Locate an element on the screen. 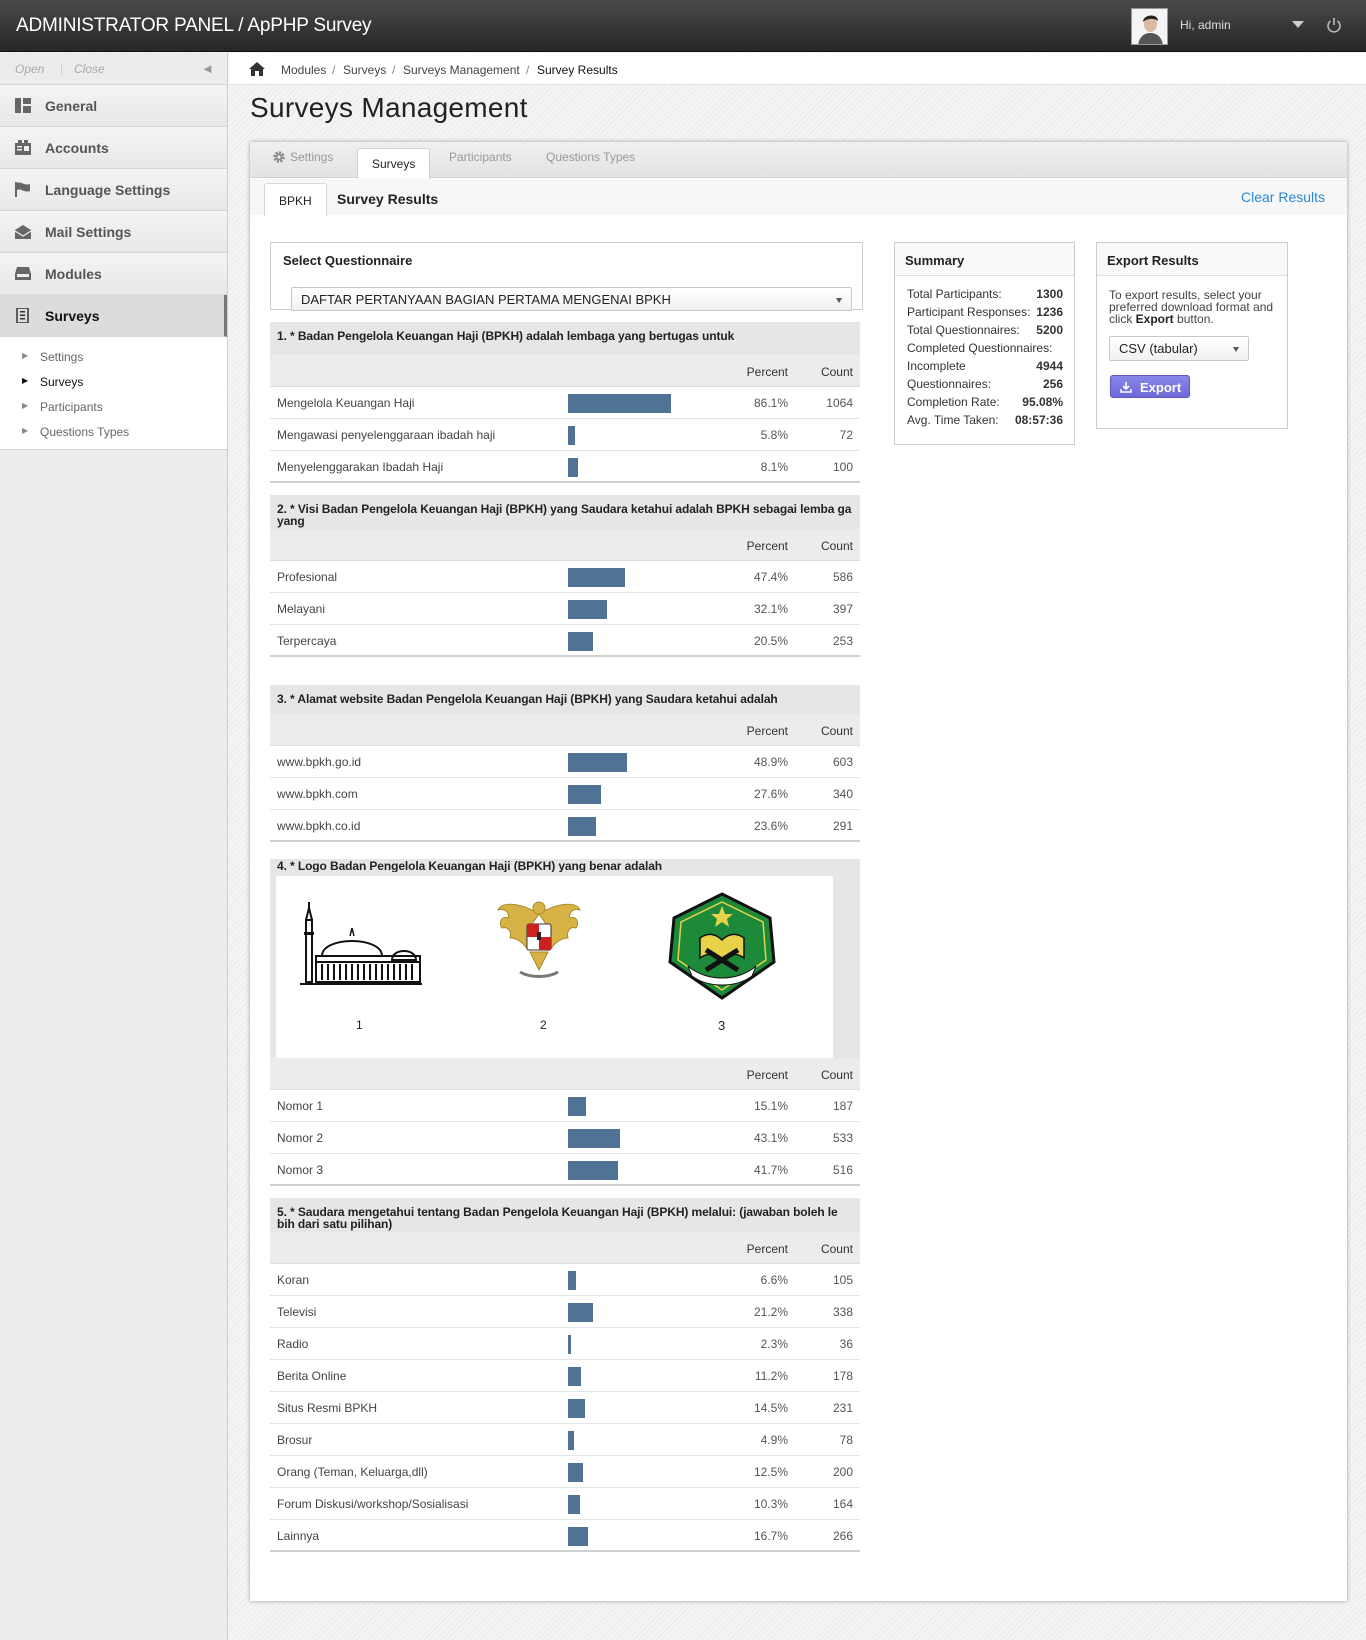 The width and height of the screenshot is (1366, 1640). mail-icon is located at coordinates (23, 232).